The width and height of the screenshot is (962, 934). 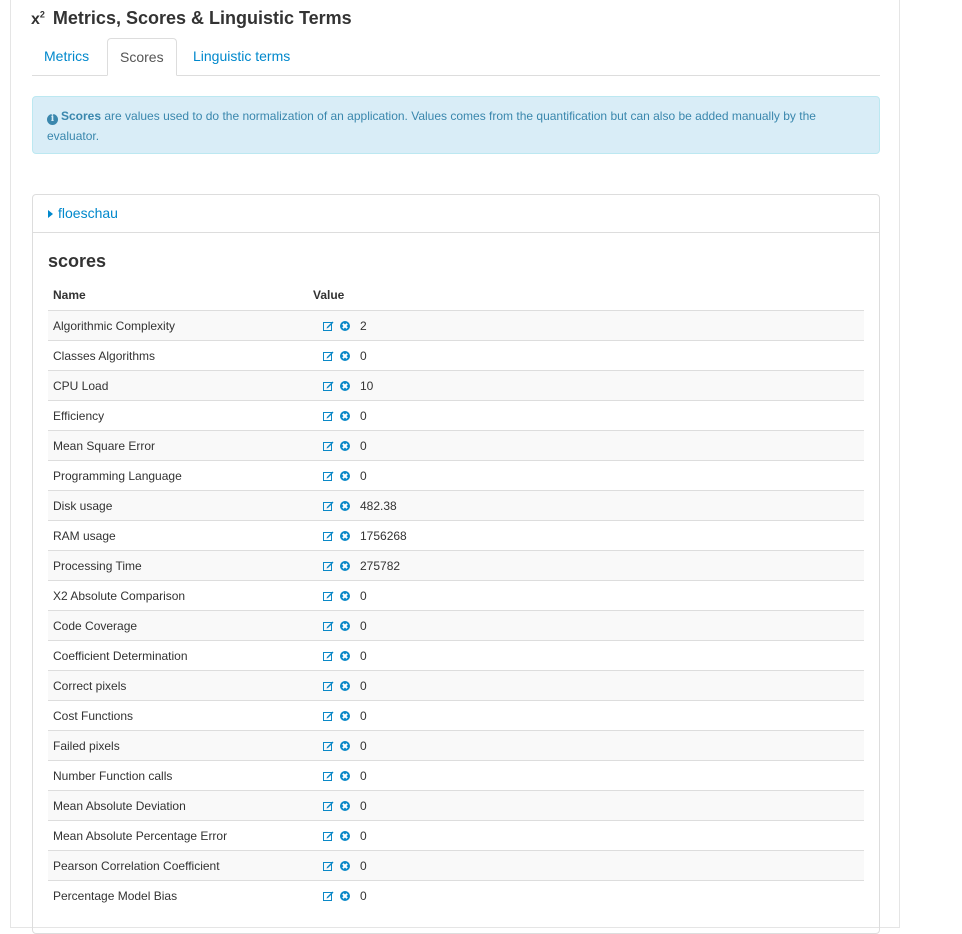 I want to click on table-row: Processing Time 275782, so click(x=456, y=565).